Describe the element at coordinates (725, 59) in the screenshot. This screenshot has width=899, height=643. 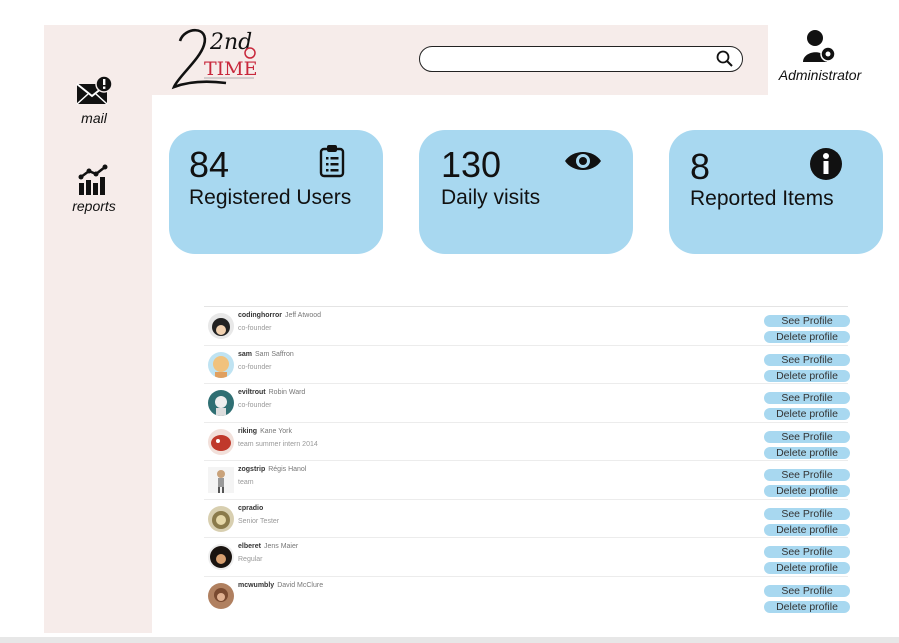
I see `search-icon` at that location.